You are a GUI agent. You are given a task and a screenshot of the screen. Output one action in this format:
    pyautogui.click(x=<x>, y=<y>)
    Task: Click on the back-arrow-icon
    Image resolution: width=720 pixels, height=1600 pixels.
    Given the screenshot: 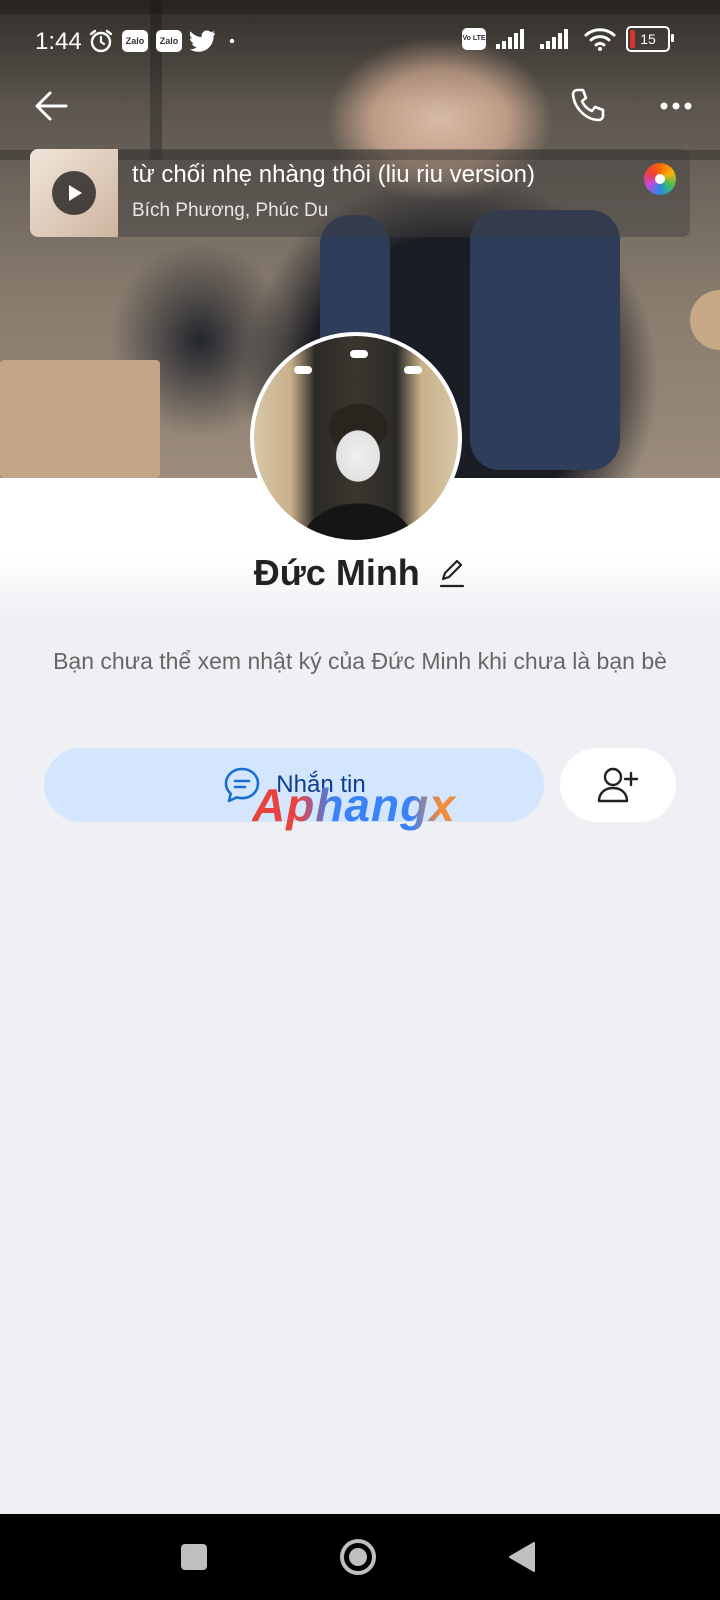 What is the action you would take?
    pyautogui.click(x=51, y=106)
    